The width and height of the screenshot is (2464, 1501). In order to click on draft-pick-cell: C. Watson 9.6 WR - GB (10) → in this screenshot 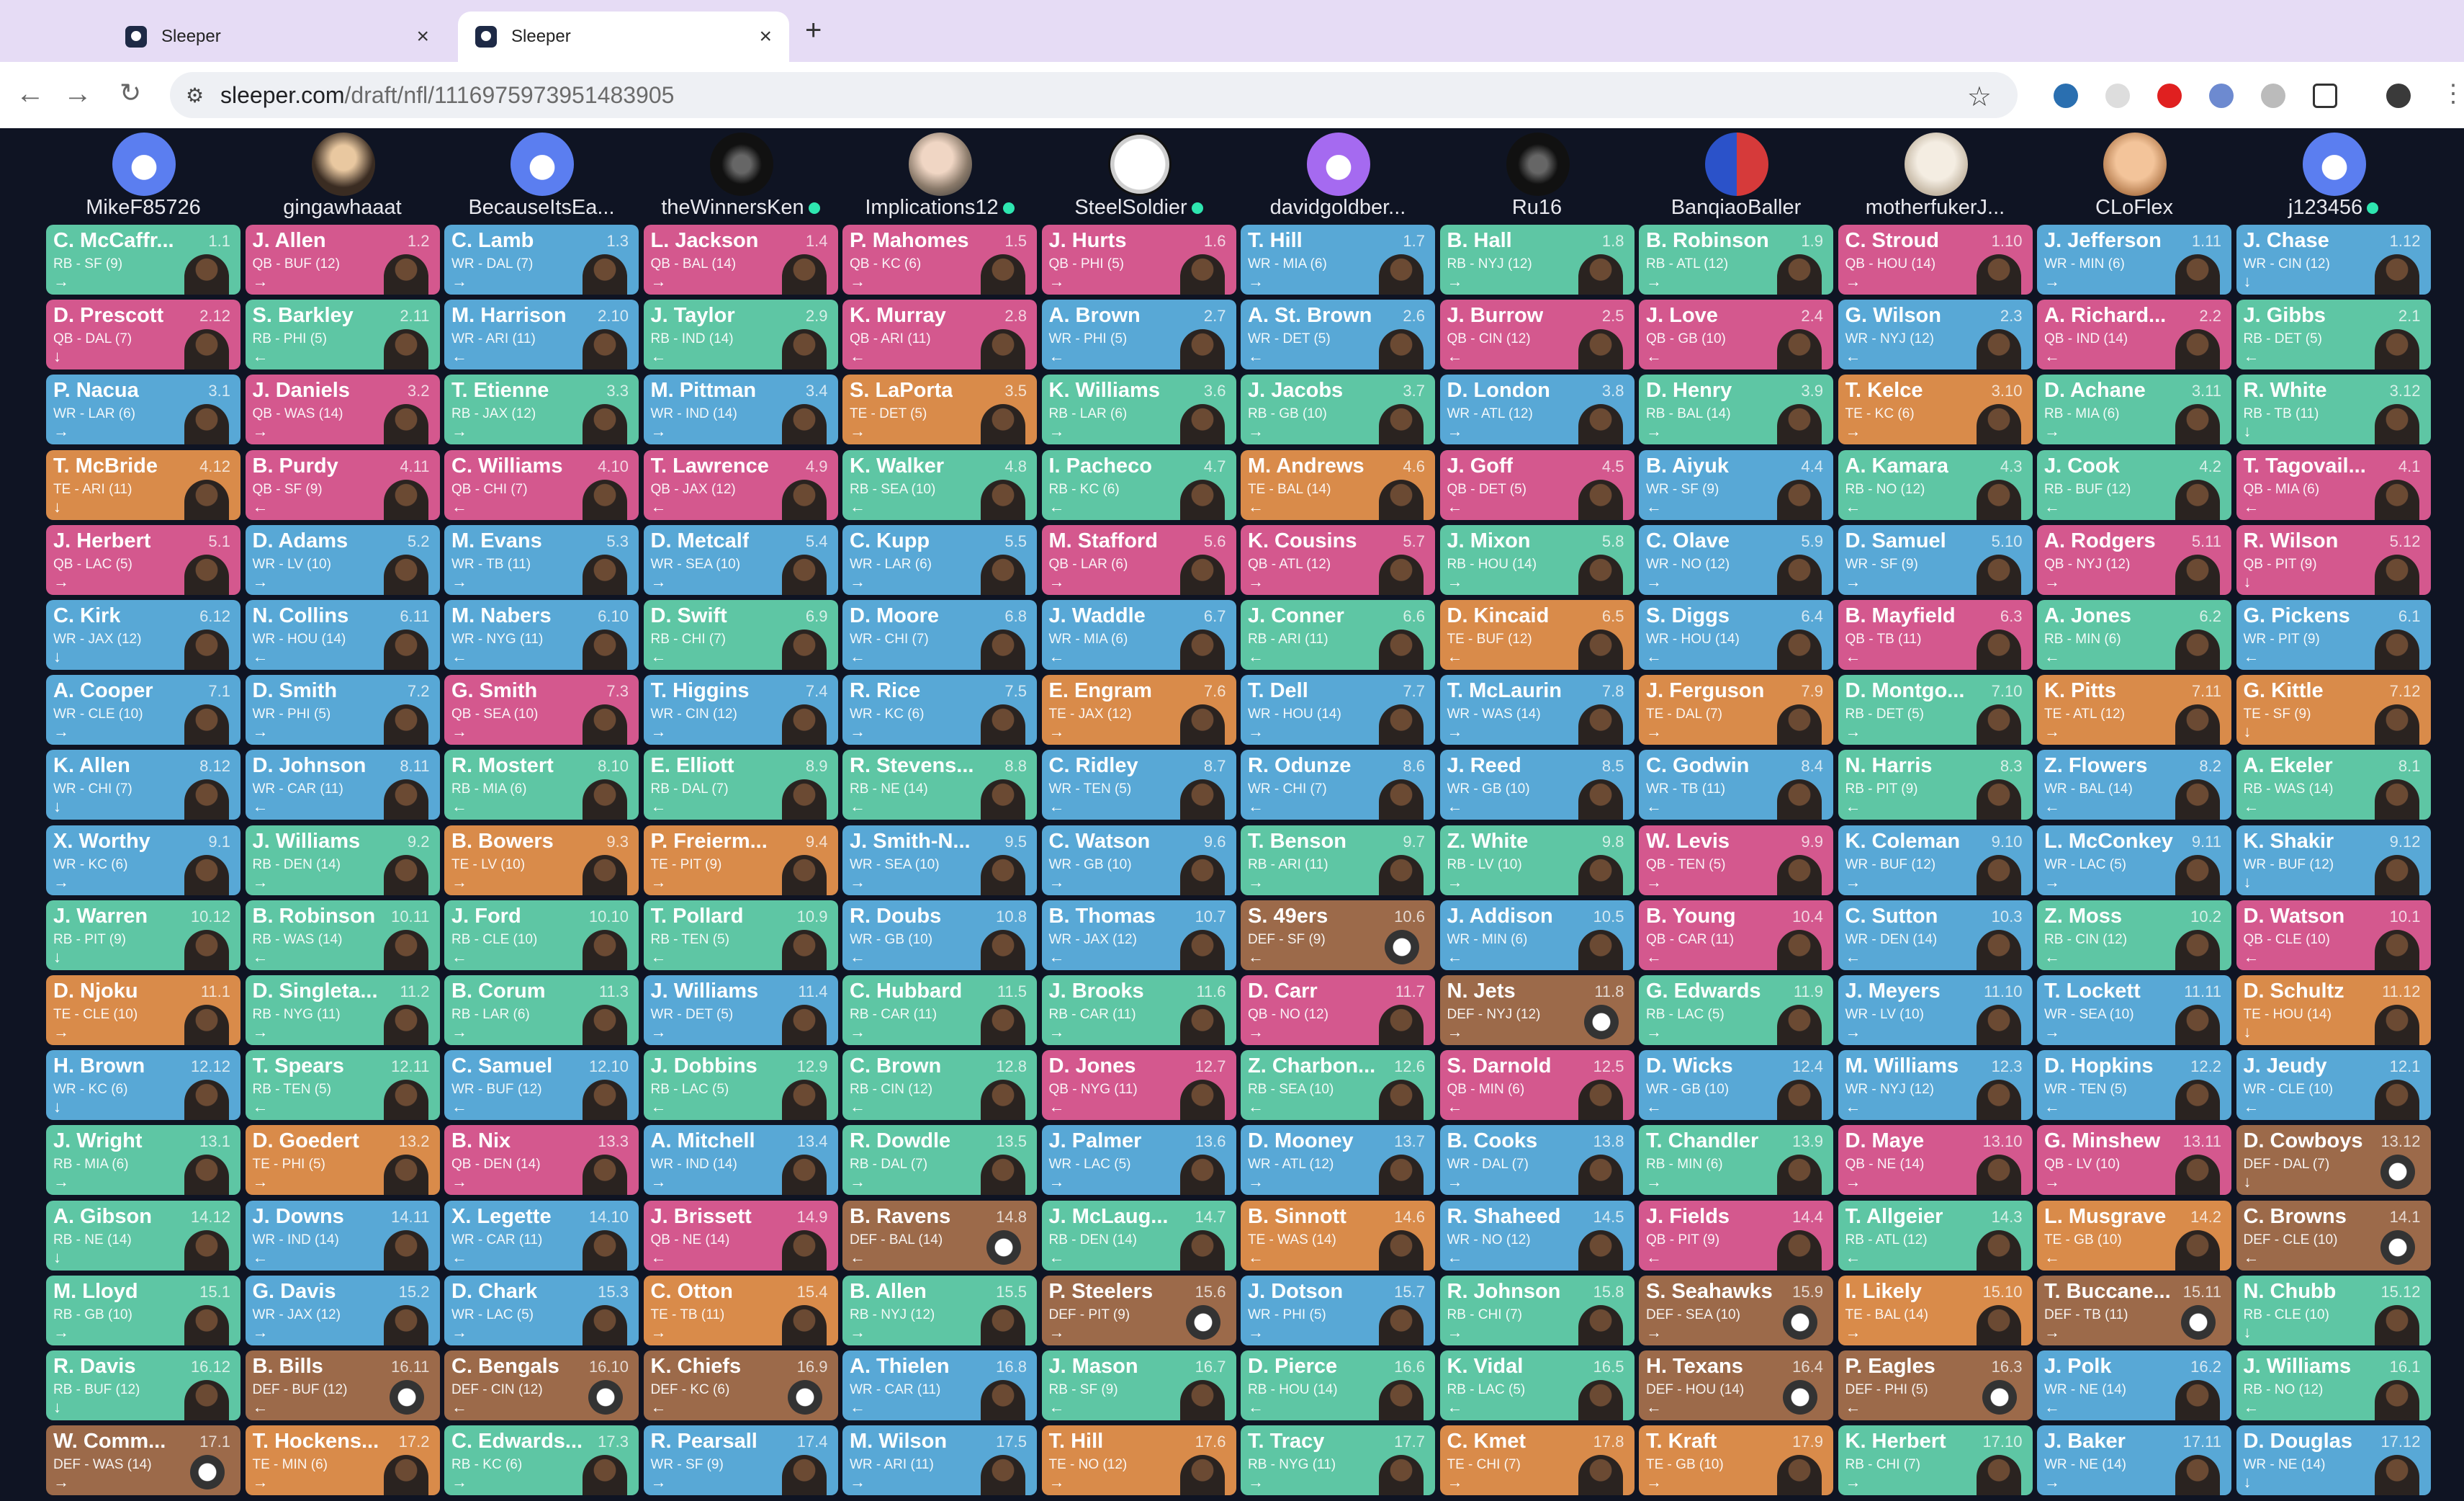, I will do `click(1138, 860)`.